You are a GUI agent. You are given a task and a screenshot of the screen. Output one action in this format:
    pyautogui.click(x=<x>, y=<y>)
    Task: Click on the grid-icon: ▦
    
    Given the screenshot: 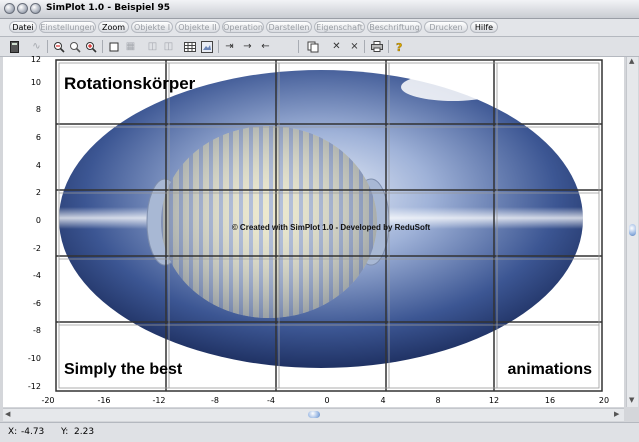 What is the action you would take?
    pyautogui.click(x=130, y=46)
    